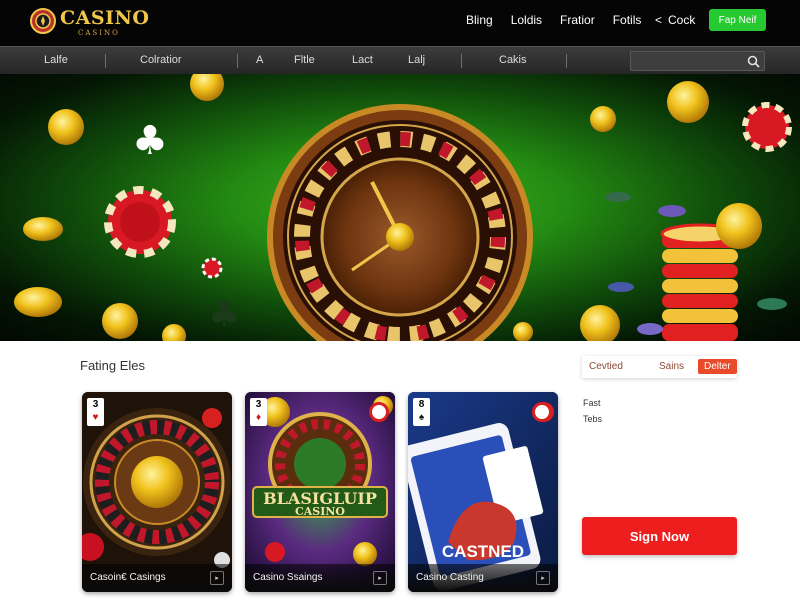  I want to click on sign-now-button: Sign Now, so click(659, 536).